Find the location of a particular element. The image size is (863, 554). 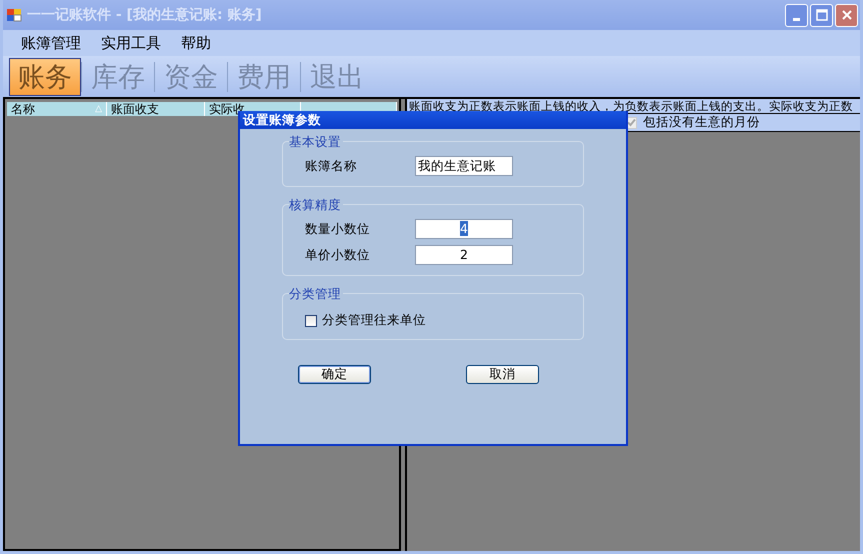

dialog-title: 设置账簿参数 is located at coordinates (433, 120).